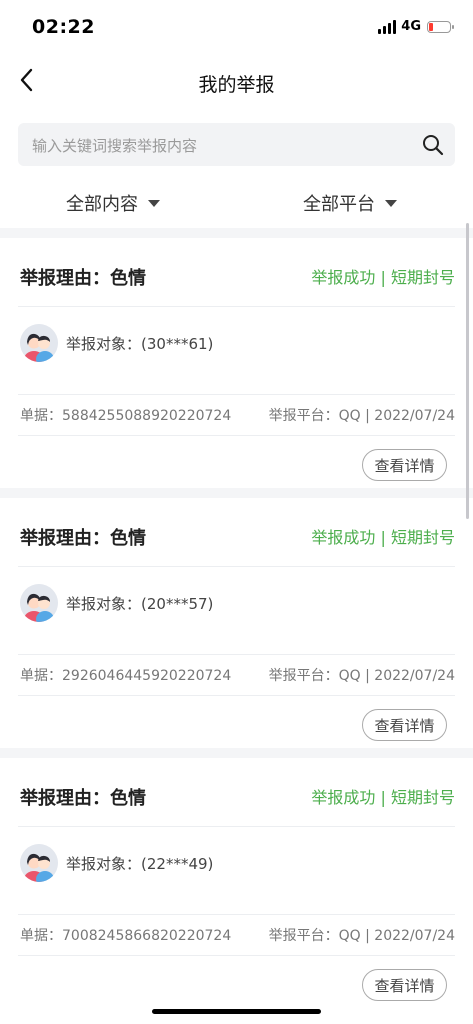 The image size is (473, 1024). I want to click on report-target: 举报对象：(30***61), so click(140, 344).